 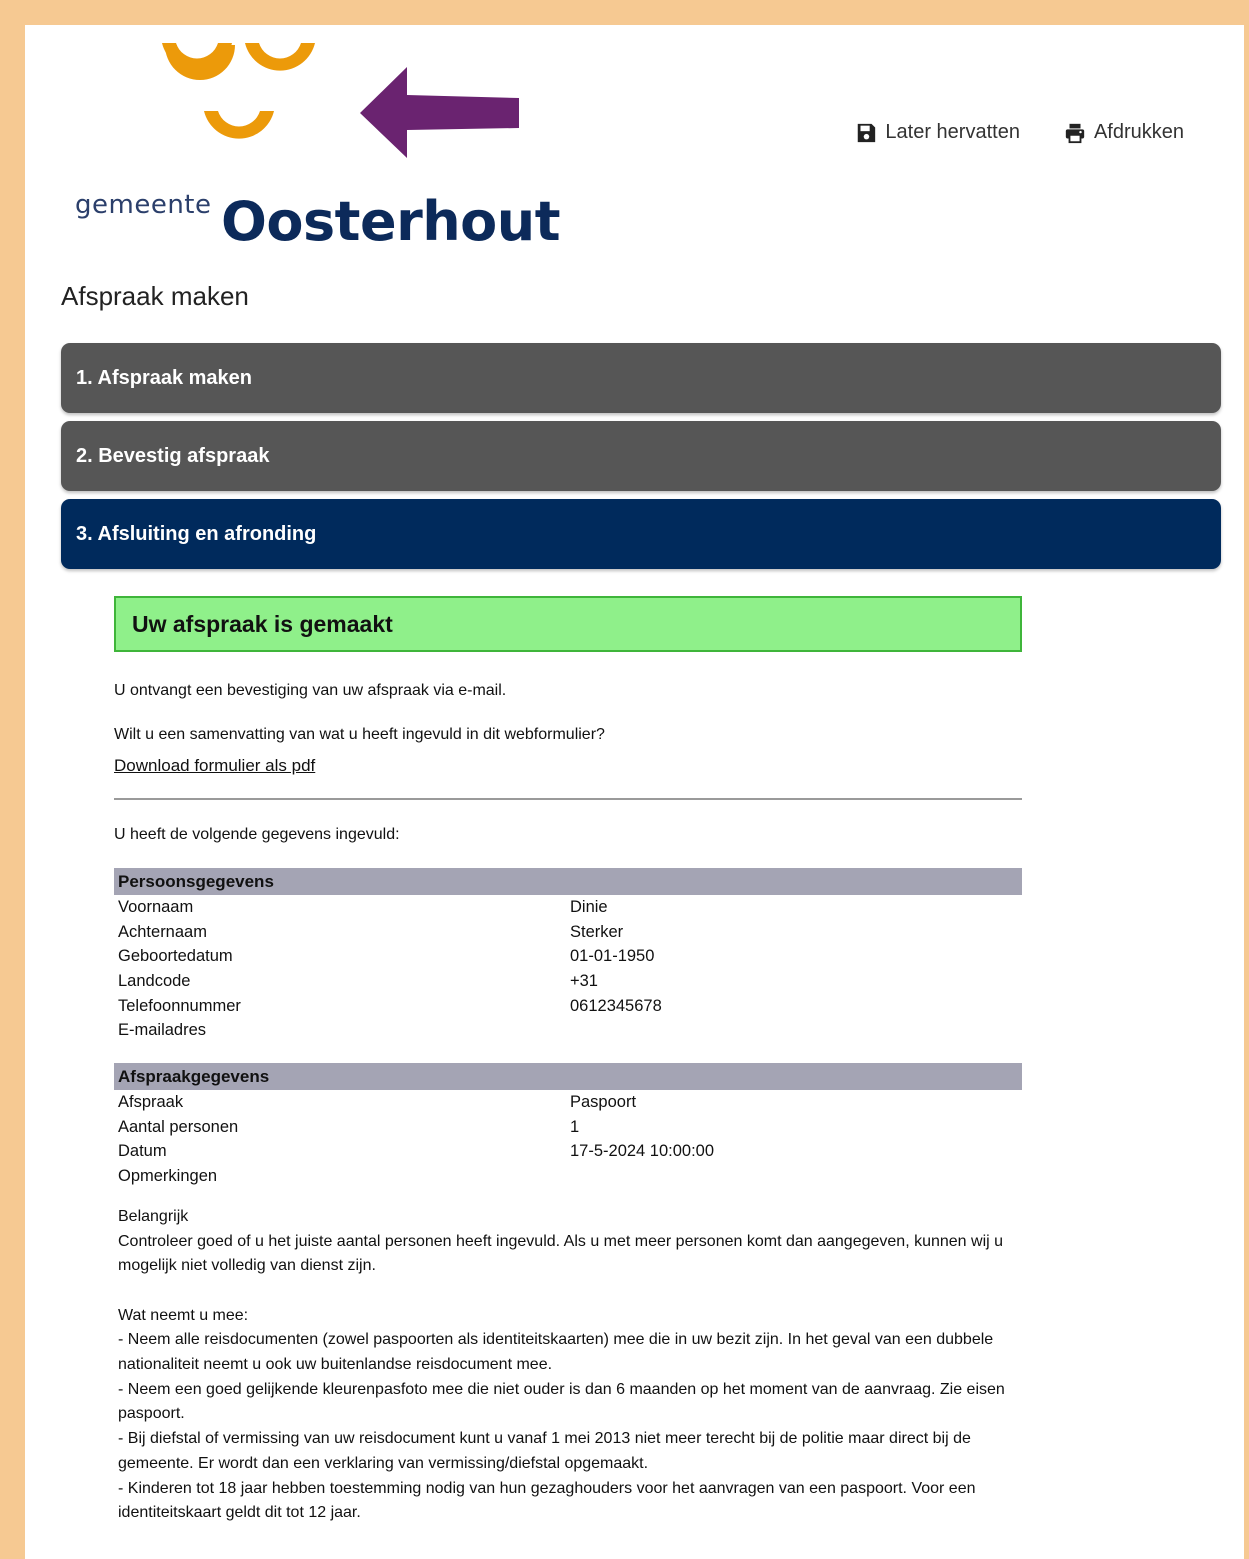 What do you see at coordinates (952, 132) in the screenshot?
I see `later-hervatten-label: Later hervatten` at bounding box center [952, 132].